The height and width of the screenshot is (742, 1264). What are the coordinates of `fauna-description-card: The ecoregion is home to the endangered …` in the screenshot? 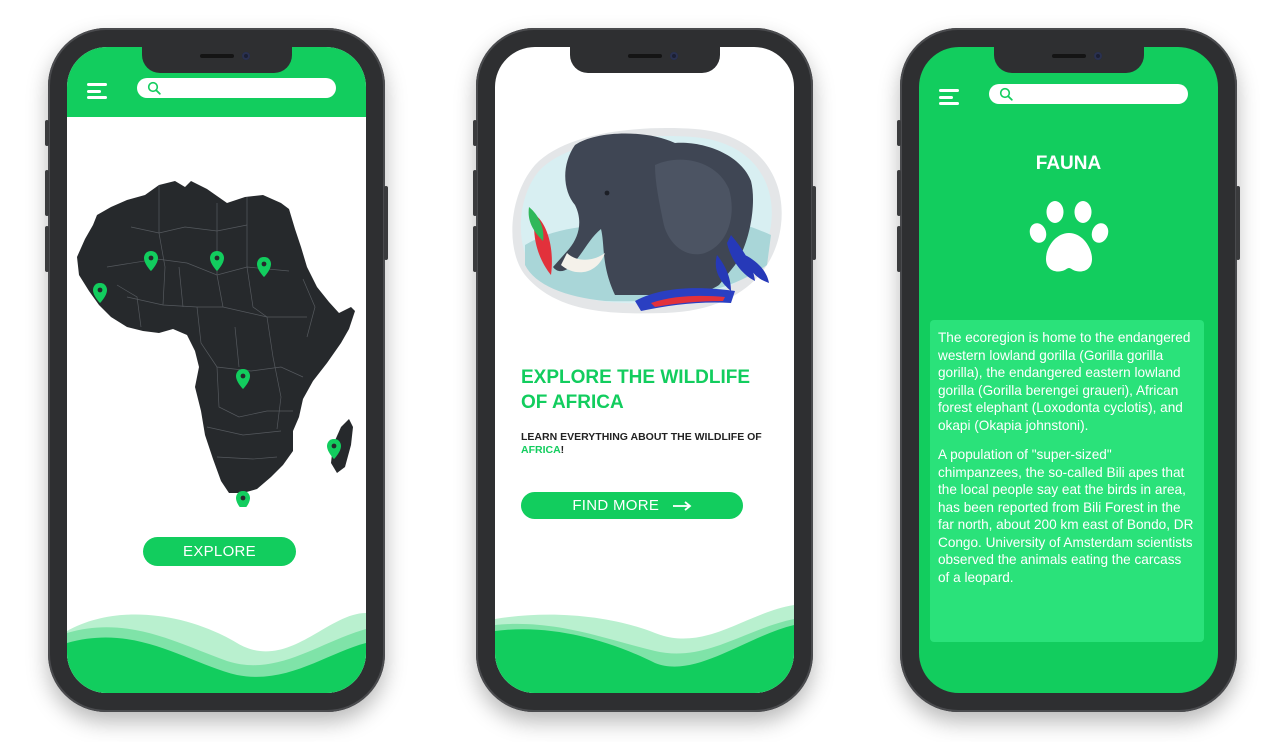 It's located at (1067, 481).